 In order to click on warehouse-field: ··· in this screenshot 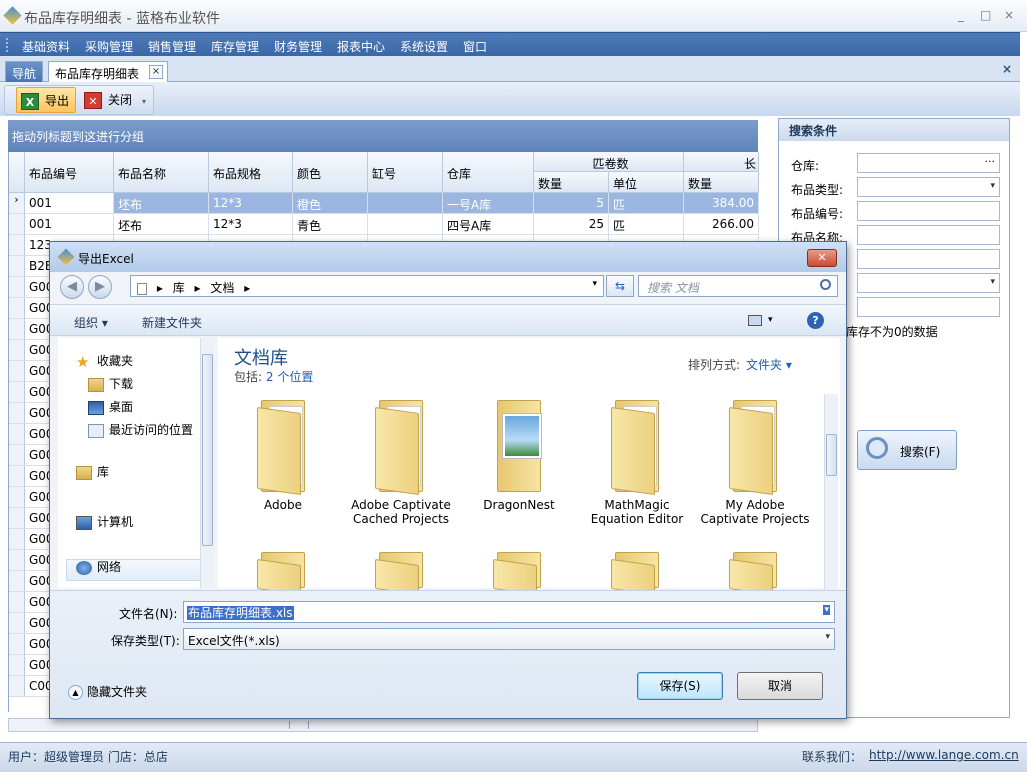, I will do `click(928, 163)`.